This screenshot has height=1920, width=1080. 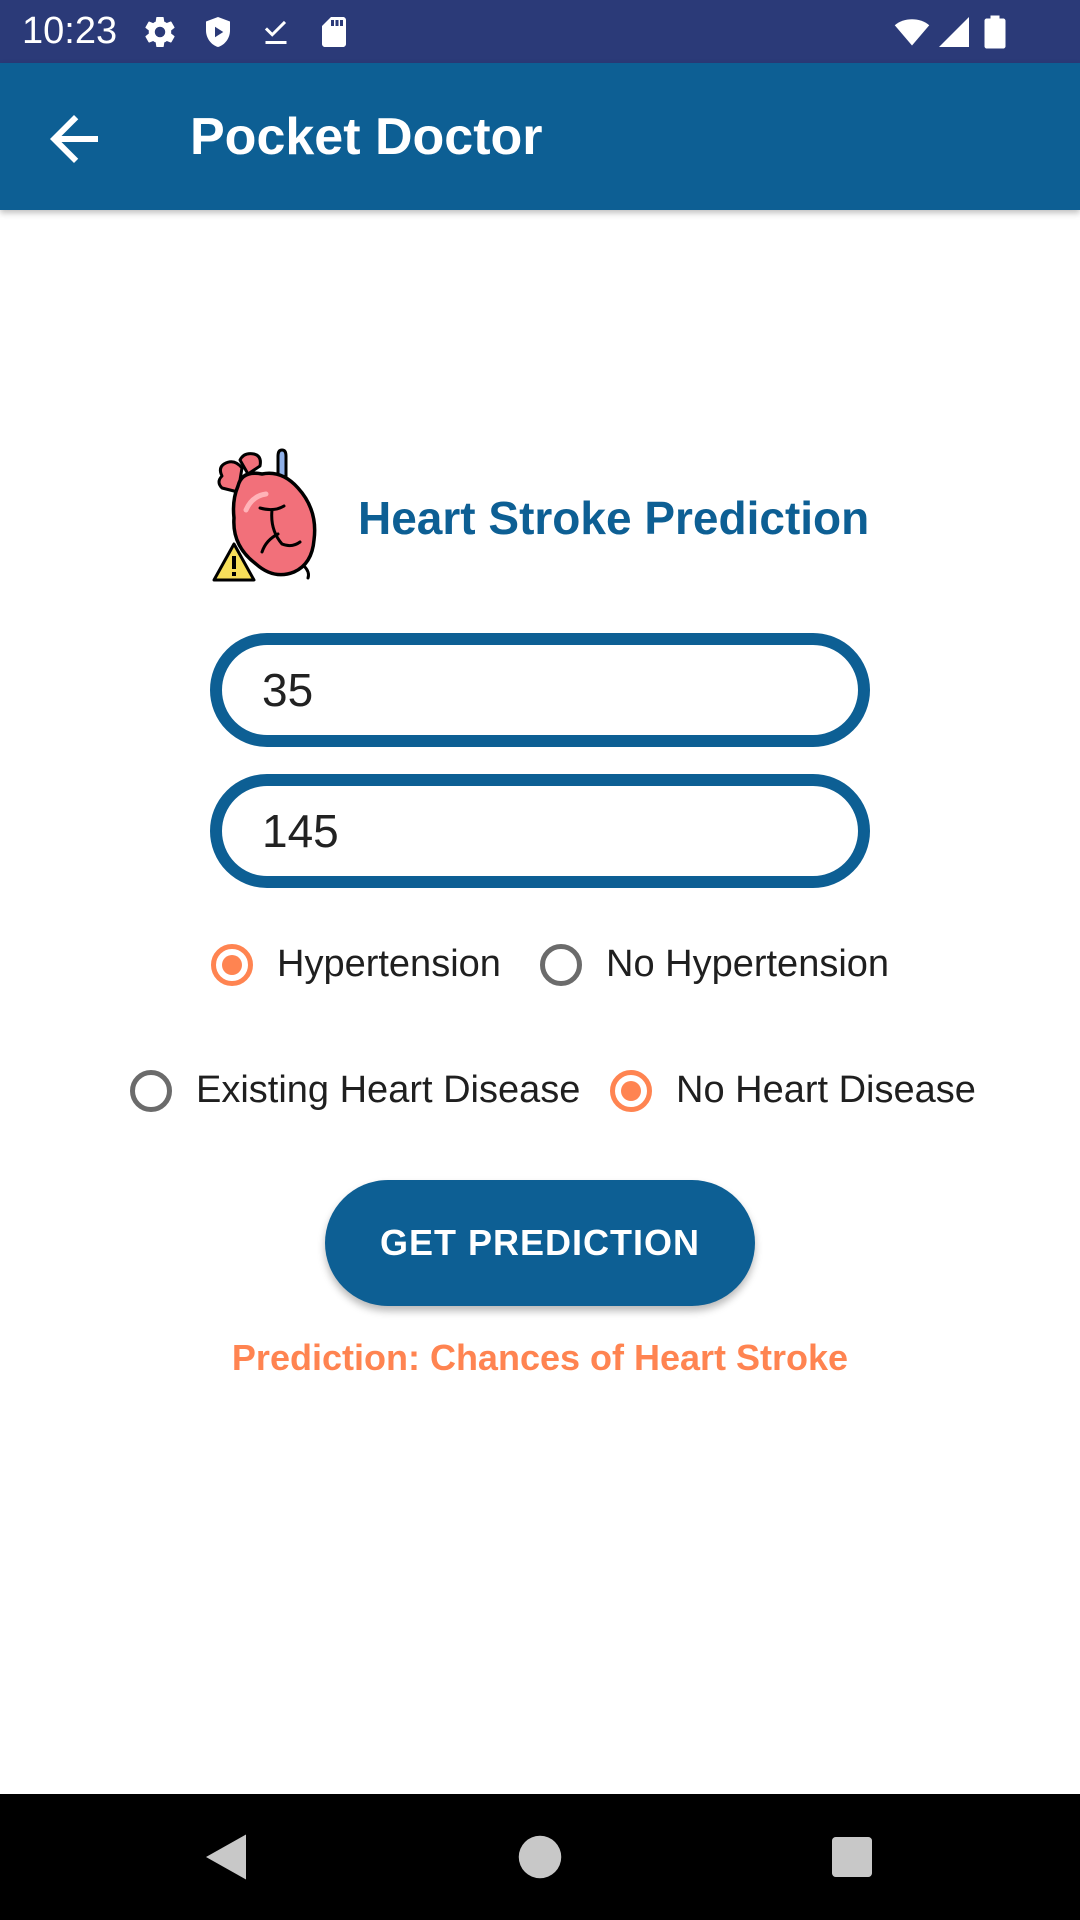 What do you see at coordinates (912, 32) in the screenshot?
I see `wifi-icon` at bounding box center [912, 32].